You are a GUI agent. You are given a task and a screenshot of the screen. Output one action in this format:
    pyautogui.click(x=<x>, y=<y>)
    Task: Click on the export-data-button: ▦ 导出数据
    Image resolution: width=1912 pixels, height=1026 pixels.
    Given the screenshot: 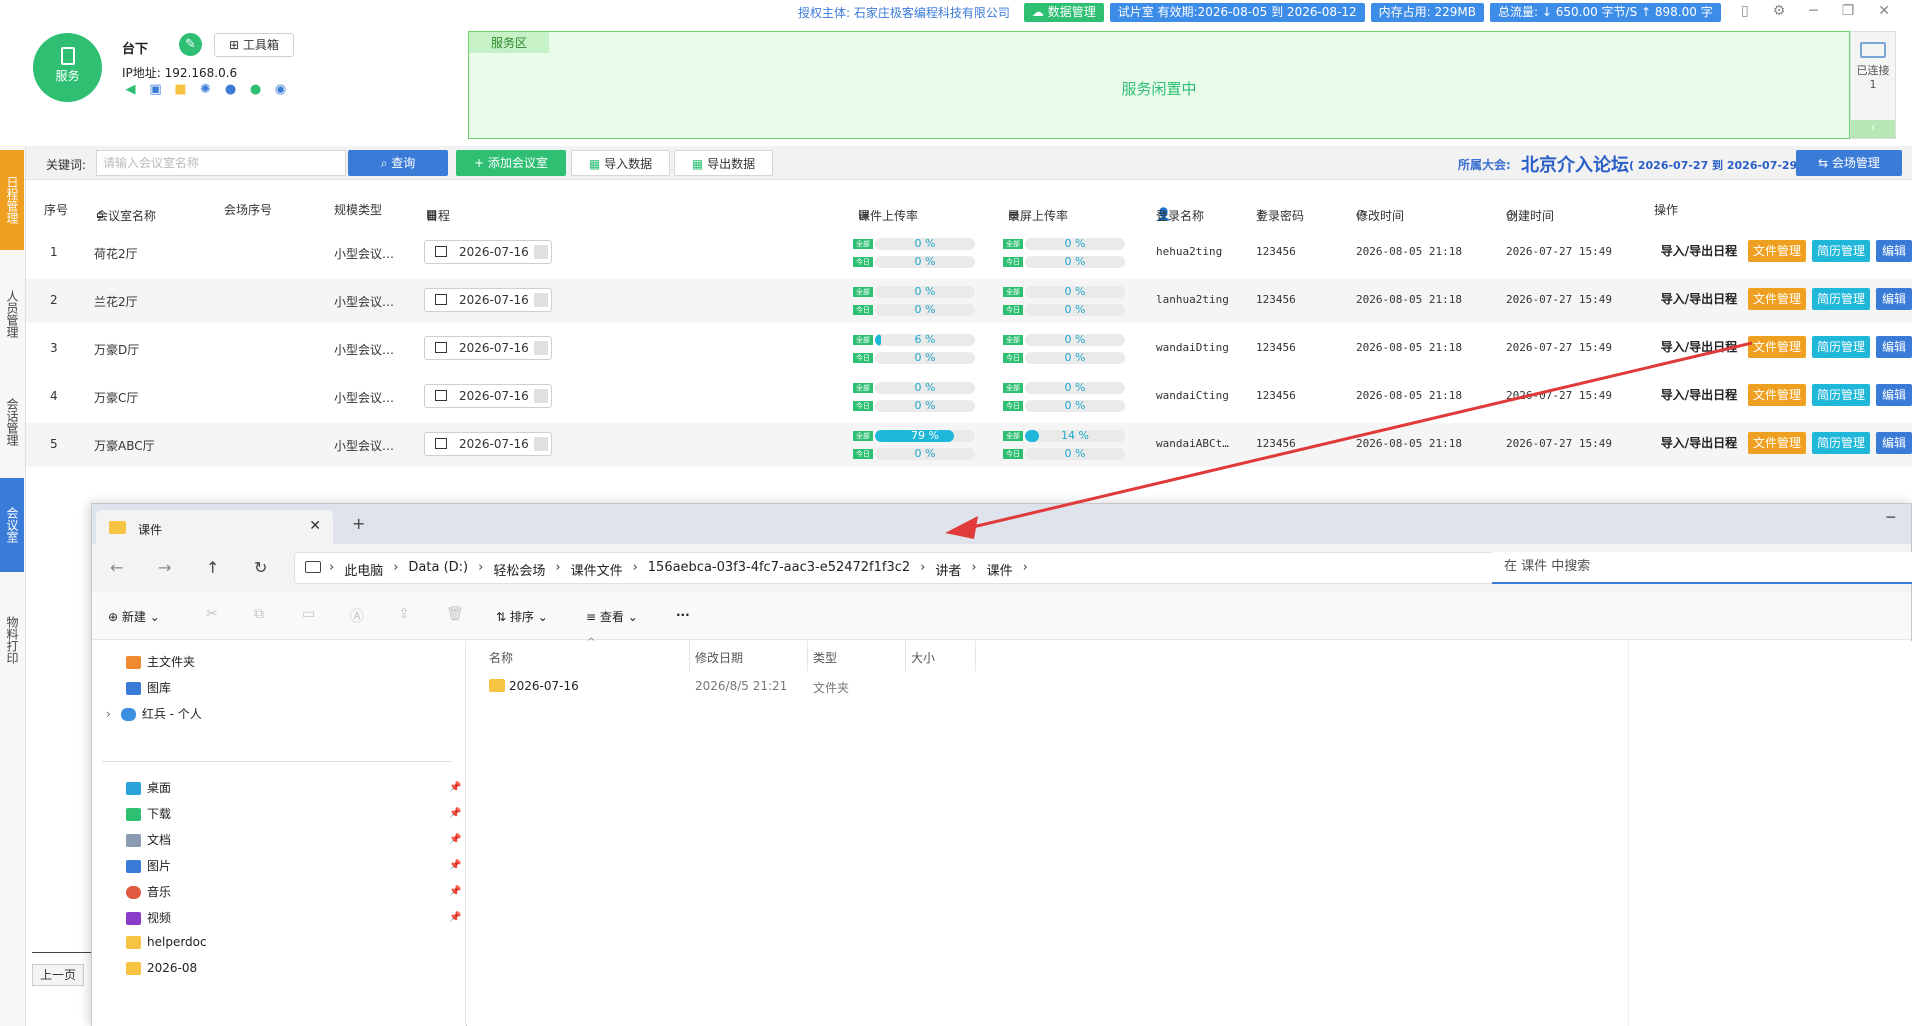 What is the action you would take?
    pyautogui.click(x=723, y=163)
    